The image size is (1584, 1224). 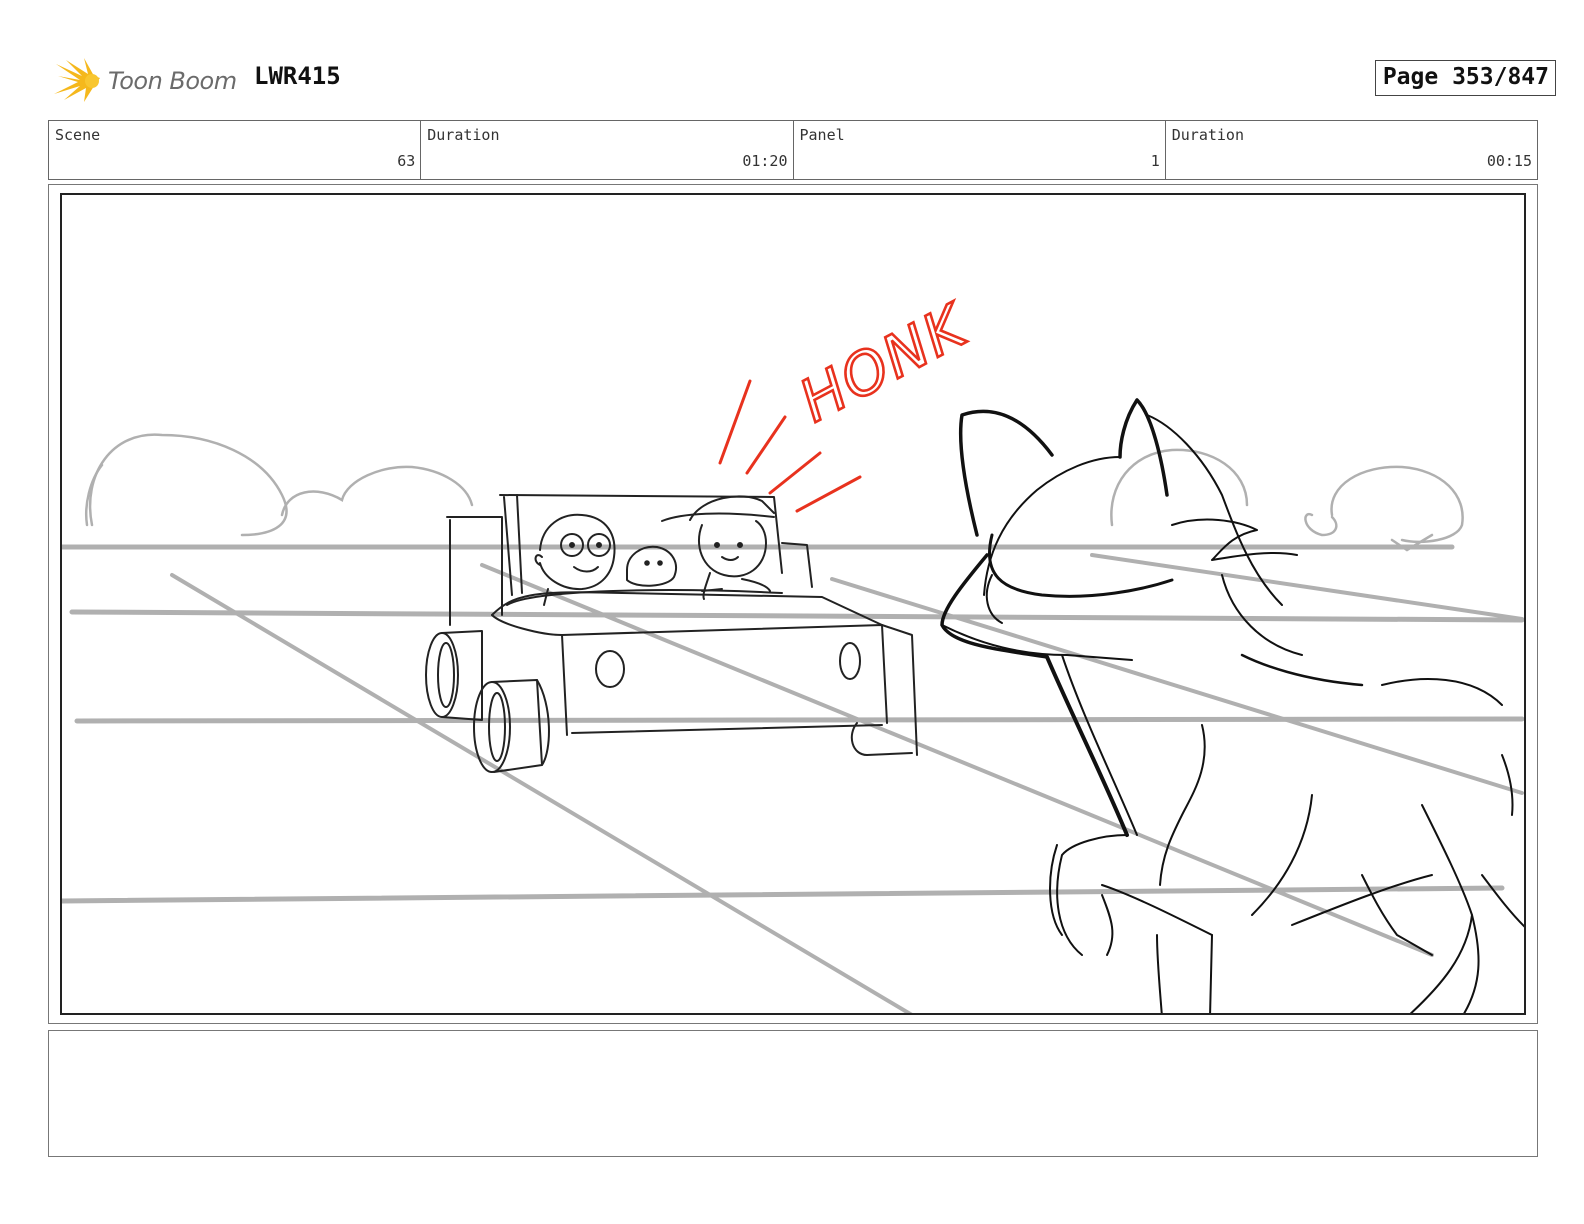 I want to click on panel-cell: Panel 1, so click(x=980, y=150).